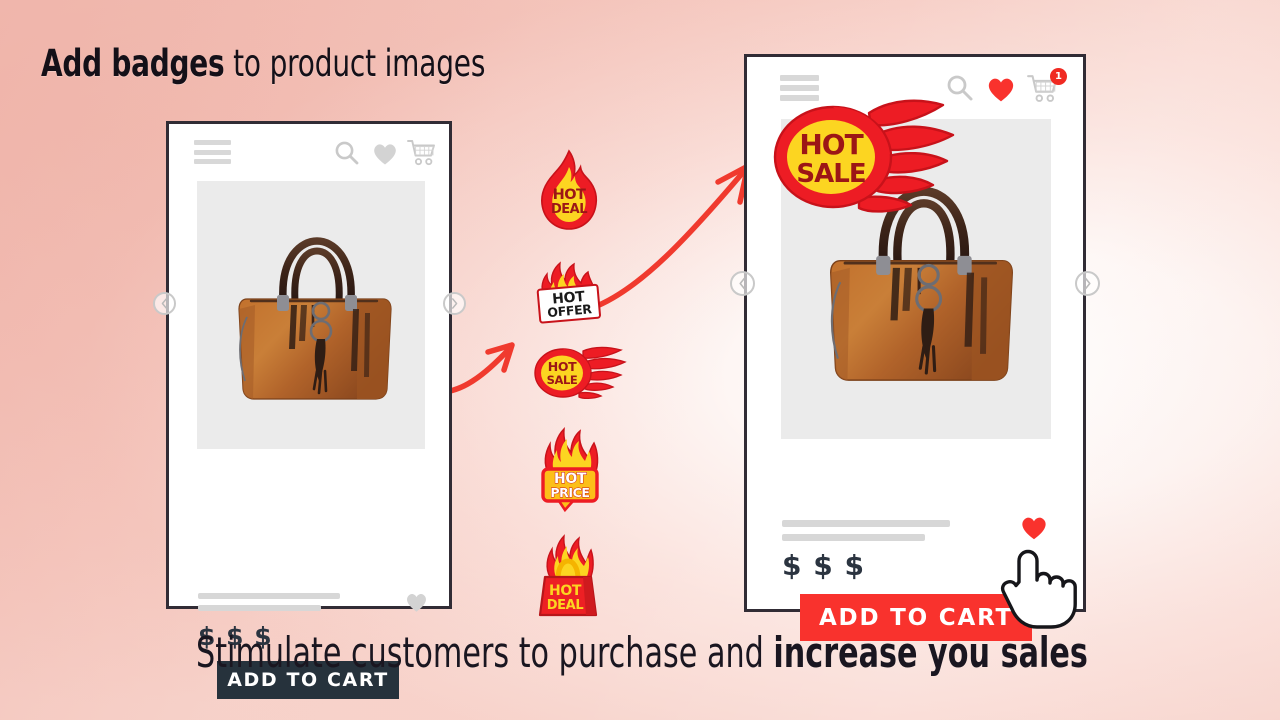  Describe the element at coordinates (355, 63) in the screenshot. I see `page-title-light: to product images` at that location.